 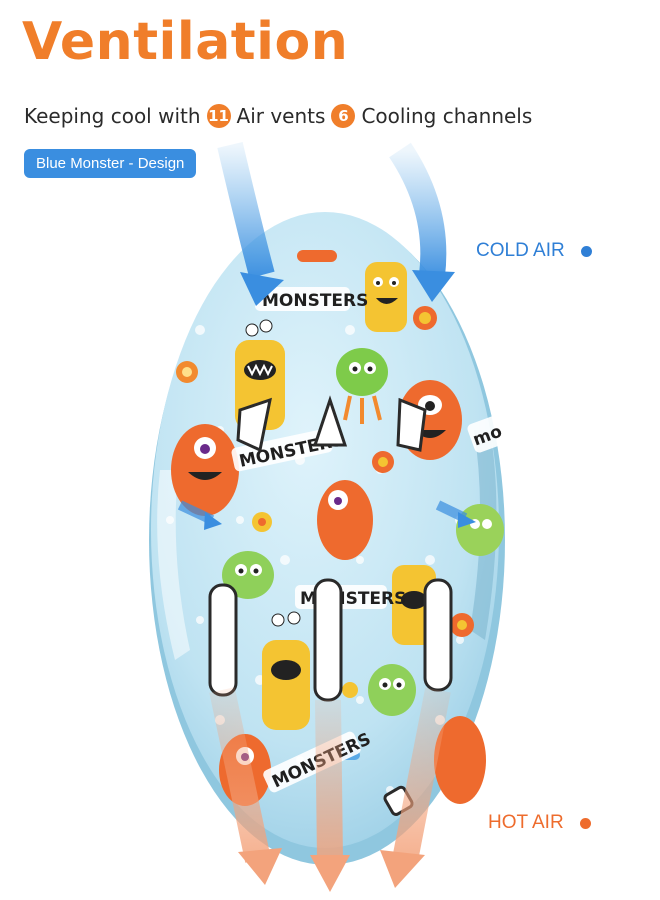 I want to click on monster-orange-center, so click(x=345, y=520).